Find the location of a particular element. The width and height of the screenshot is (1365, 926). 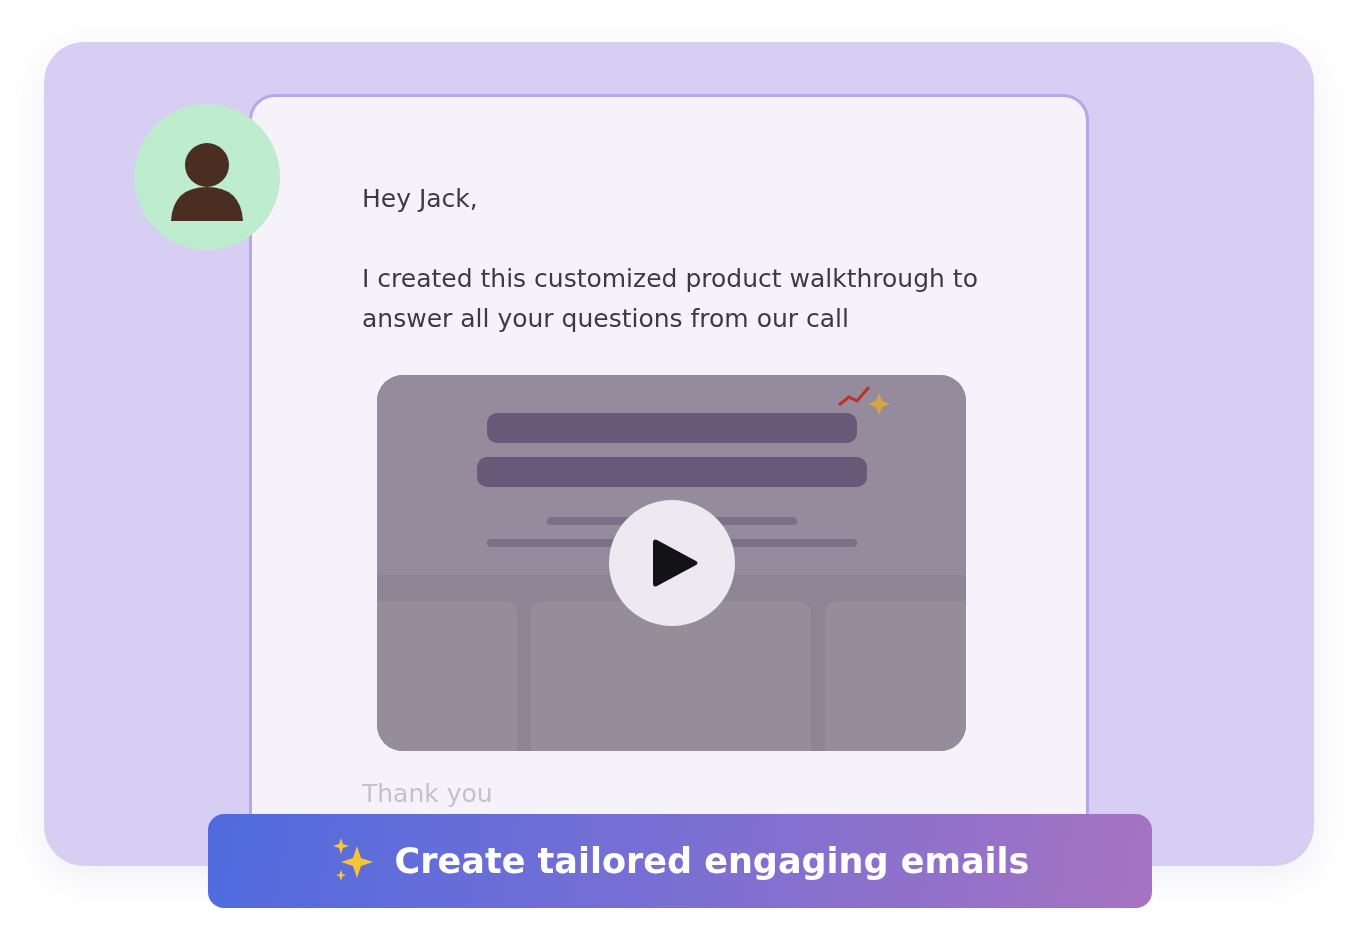

play-icon is located at coordinates (676, 563).